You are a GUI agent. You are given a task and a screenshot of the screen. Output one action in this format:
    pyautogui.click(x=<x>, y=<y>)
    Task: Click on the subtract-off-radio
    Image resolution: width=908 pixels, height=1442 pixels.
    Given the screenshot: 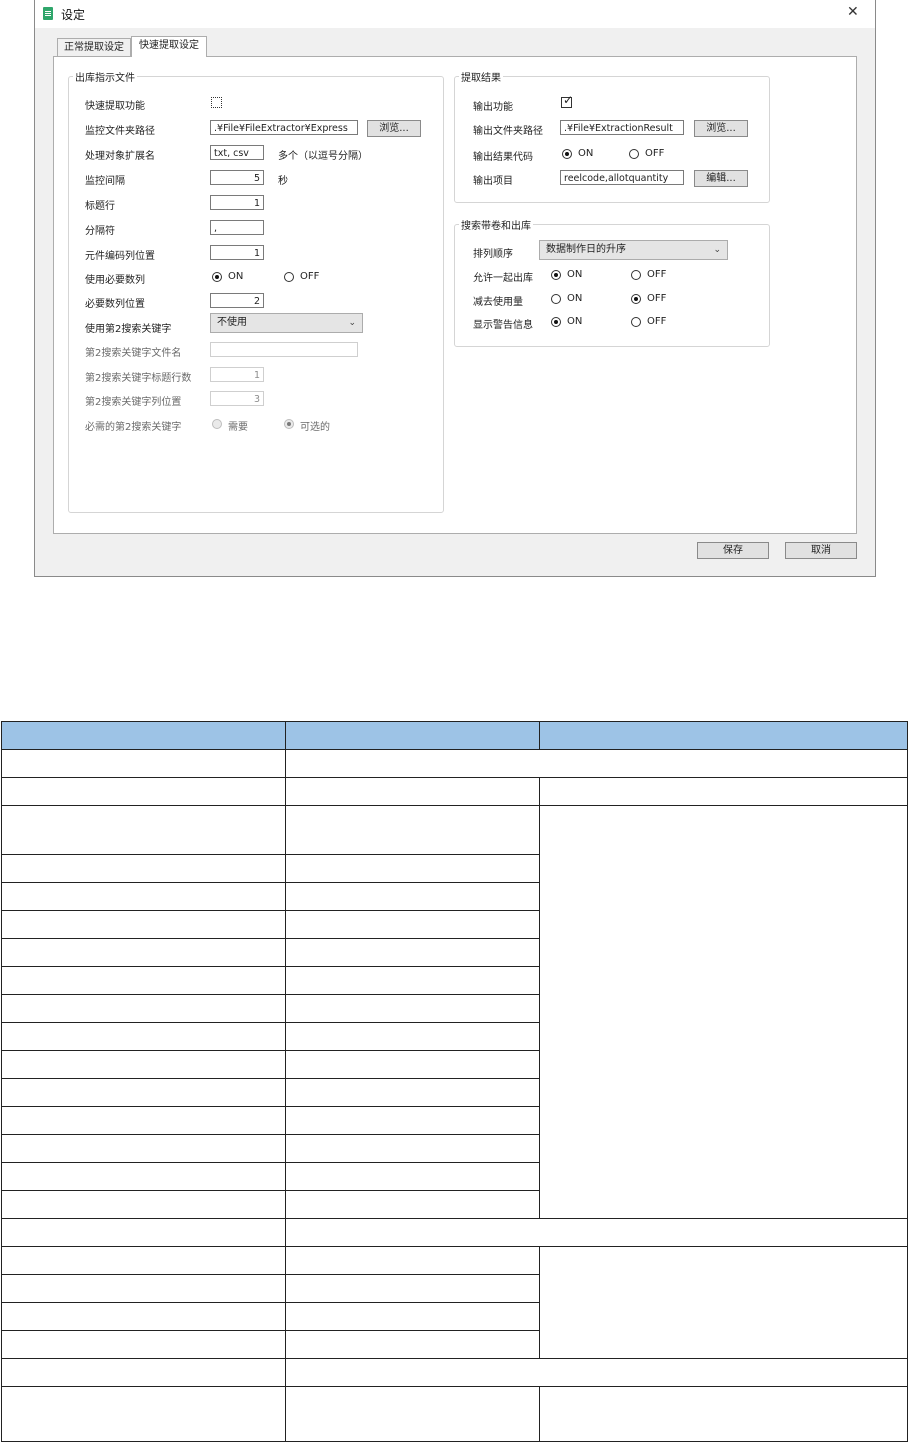 What is the action you would take?
    pyautogui.click(x=636, y=299)
    